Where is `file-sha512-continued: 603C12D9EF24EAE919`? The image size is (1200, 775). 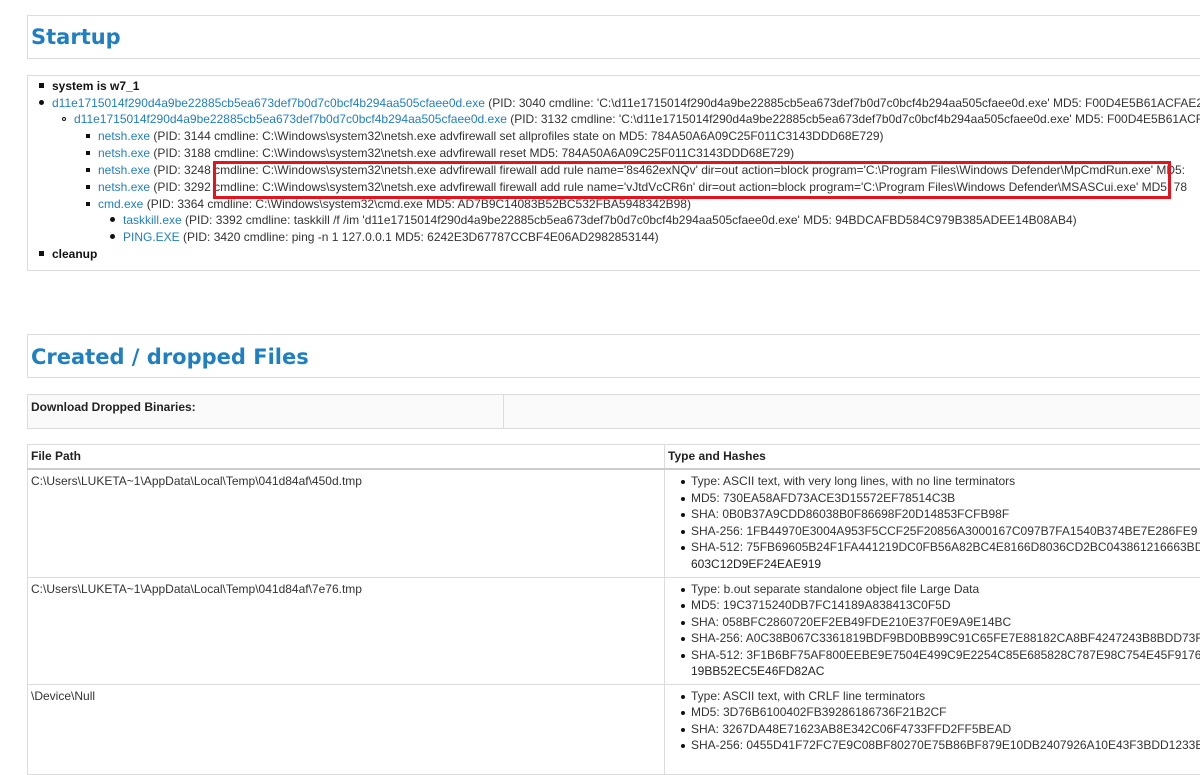 file-sha512-continued: 603C12D9EF24EAE919 is located at coordinates (932, 564).